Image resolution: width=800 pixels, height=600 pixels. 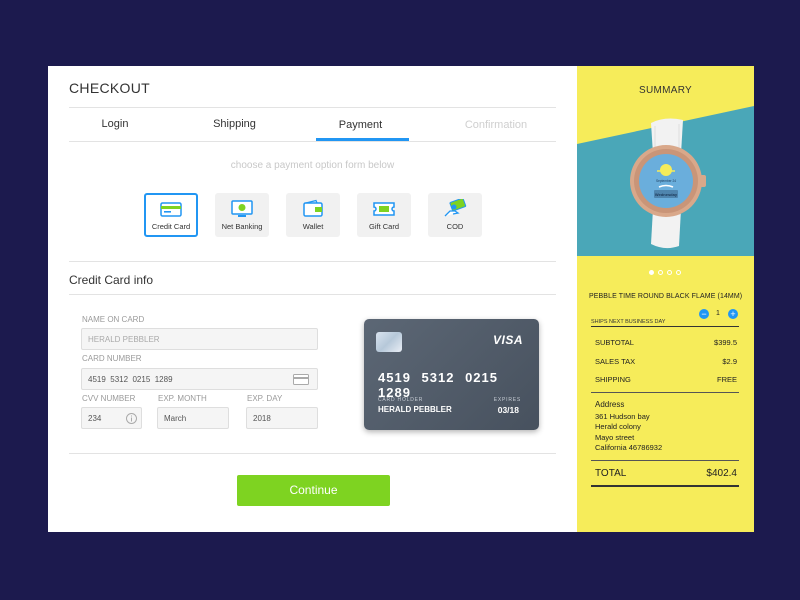 What do you see at coordinates (113, 319) in the screenshot?
I see `name-label: NAME ON CARD` at bounding box center [113, 319].